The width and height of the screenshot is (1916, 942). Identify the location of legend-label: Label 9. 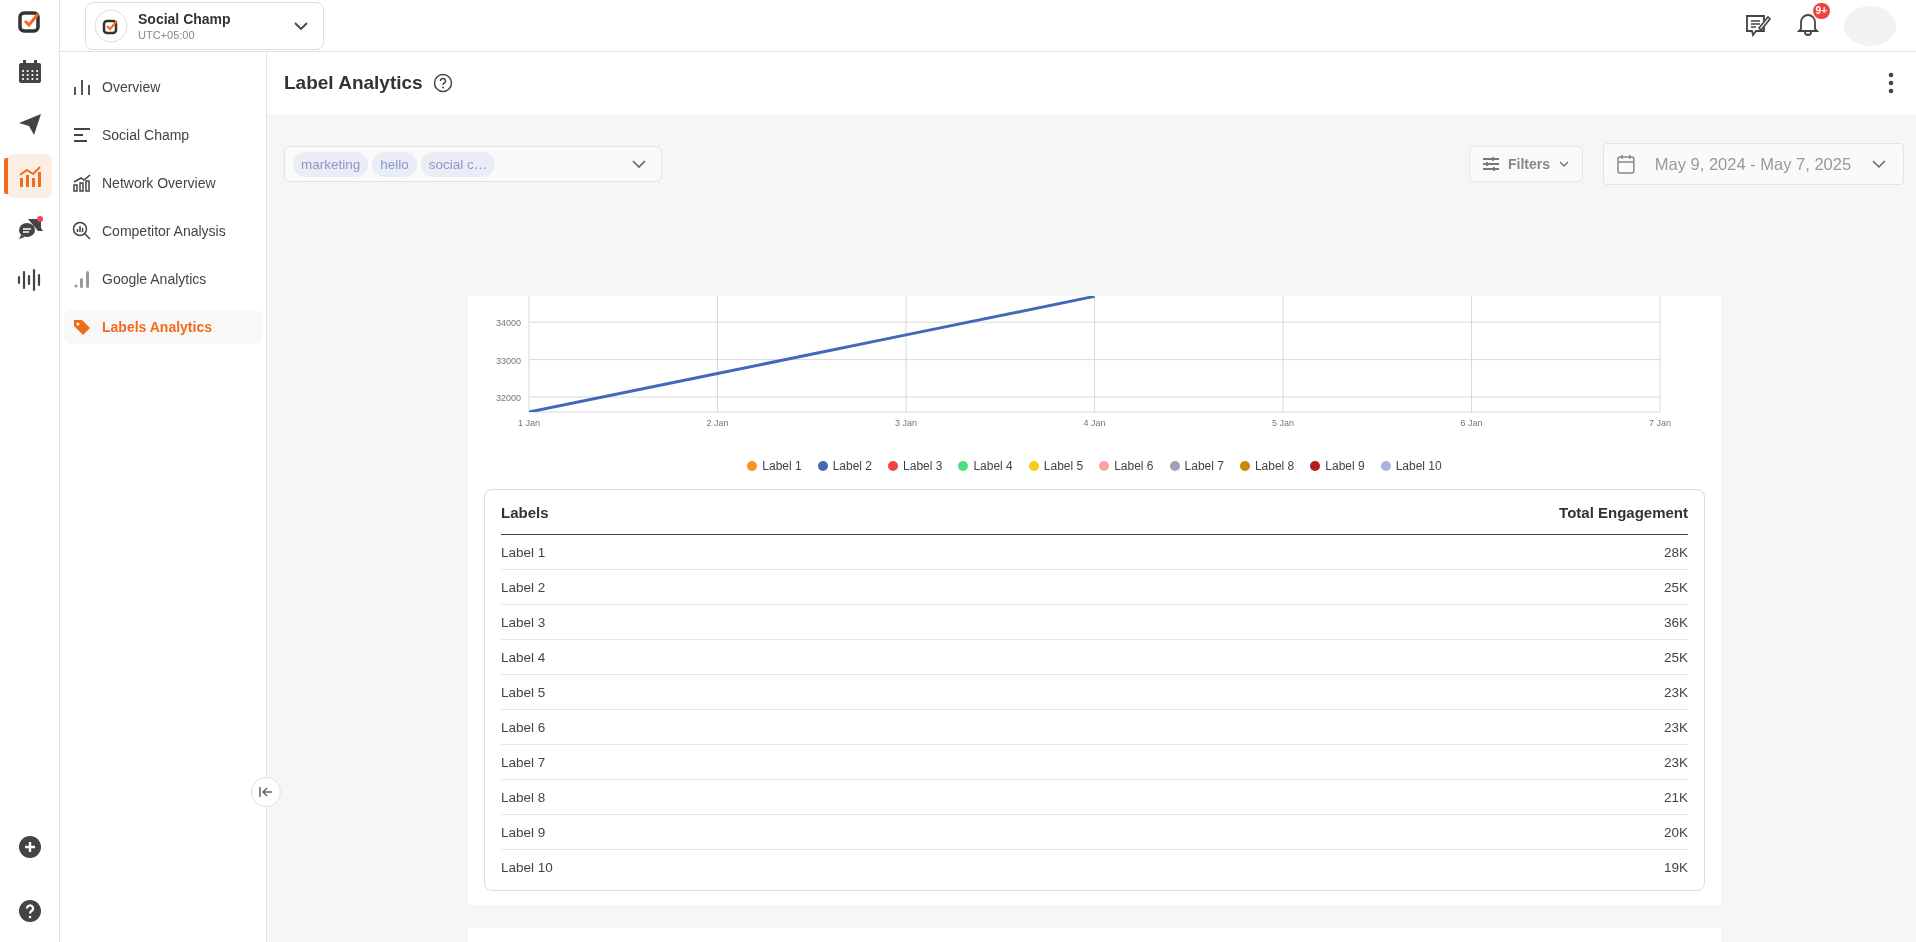
(1345, 466).